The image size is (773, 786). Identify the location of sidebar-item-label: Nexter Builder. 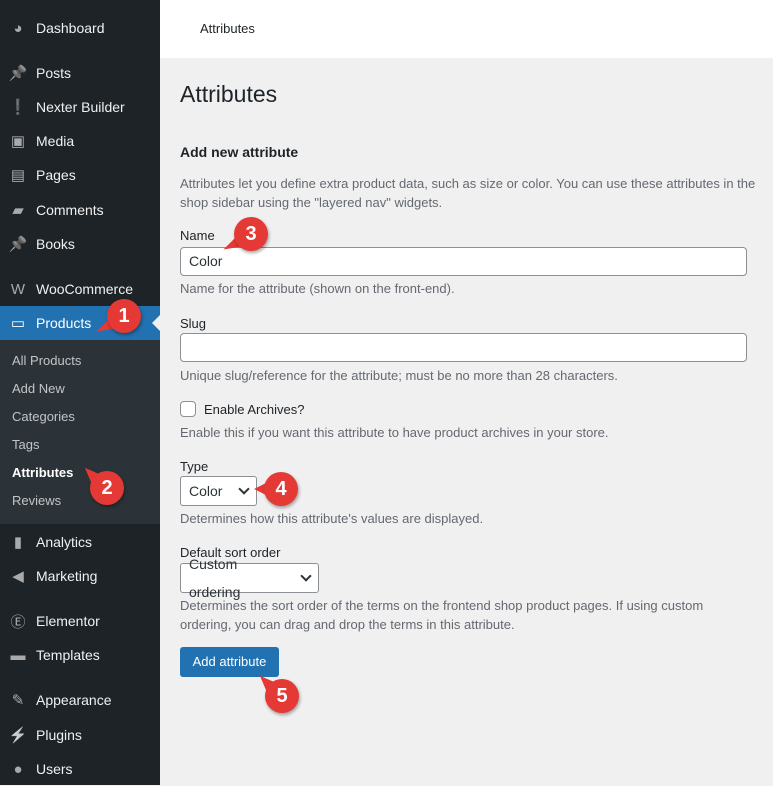
(80, 107).